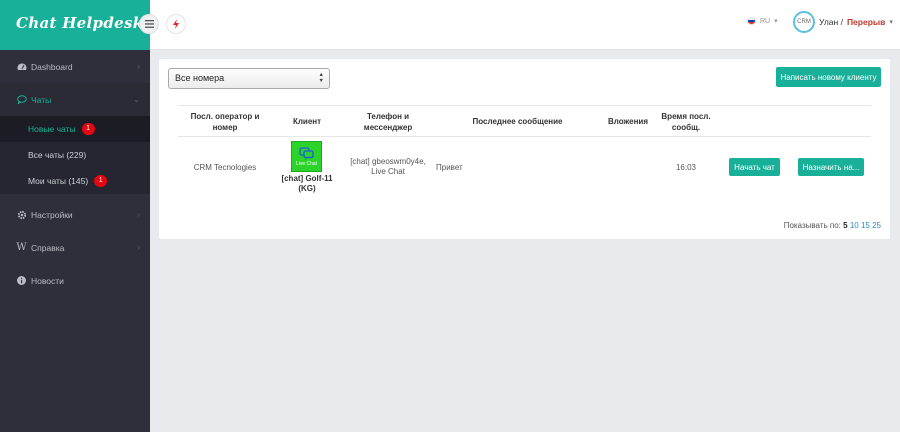 This screenshot has width=900, height=432. I want to click on page-size-option: 25, so click(876, 225).